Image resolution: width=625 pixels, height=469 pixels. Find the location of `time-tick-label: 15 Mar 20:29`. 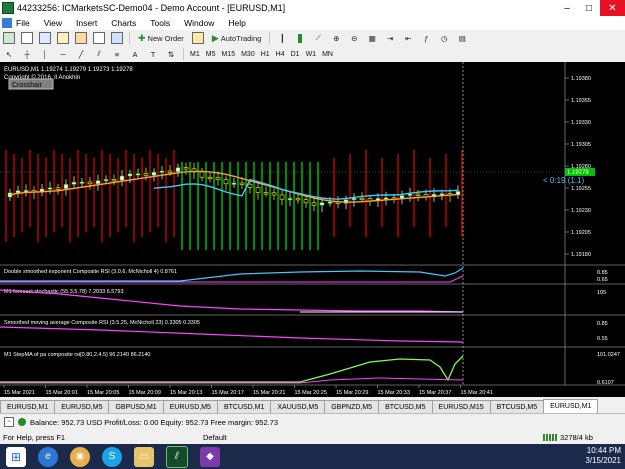

time-tick-label: 15 Mar 20:29 is located at coordinates (352, 393).